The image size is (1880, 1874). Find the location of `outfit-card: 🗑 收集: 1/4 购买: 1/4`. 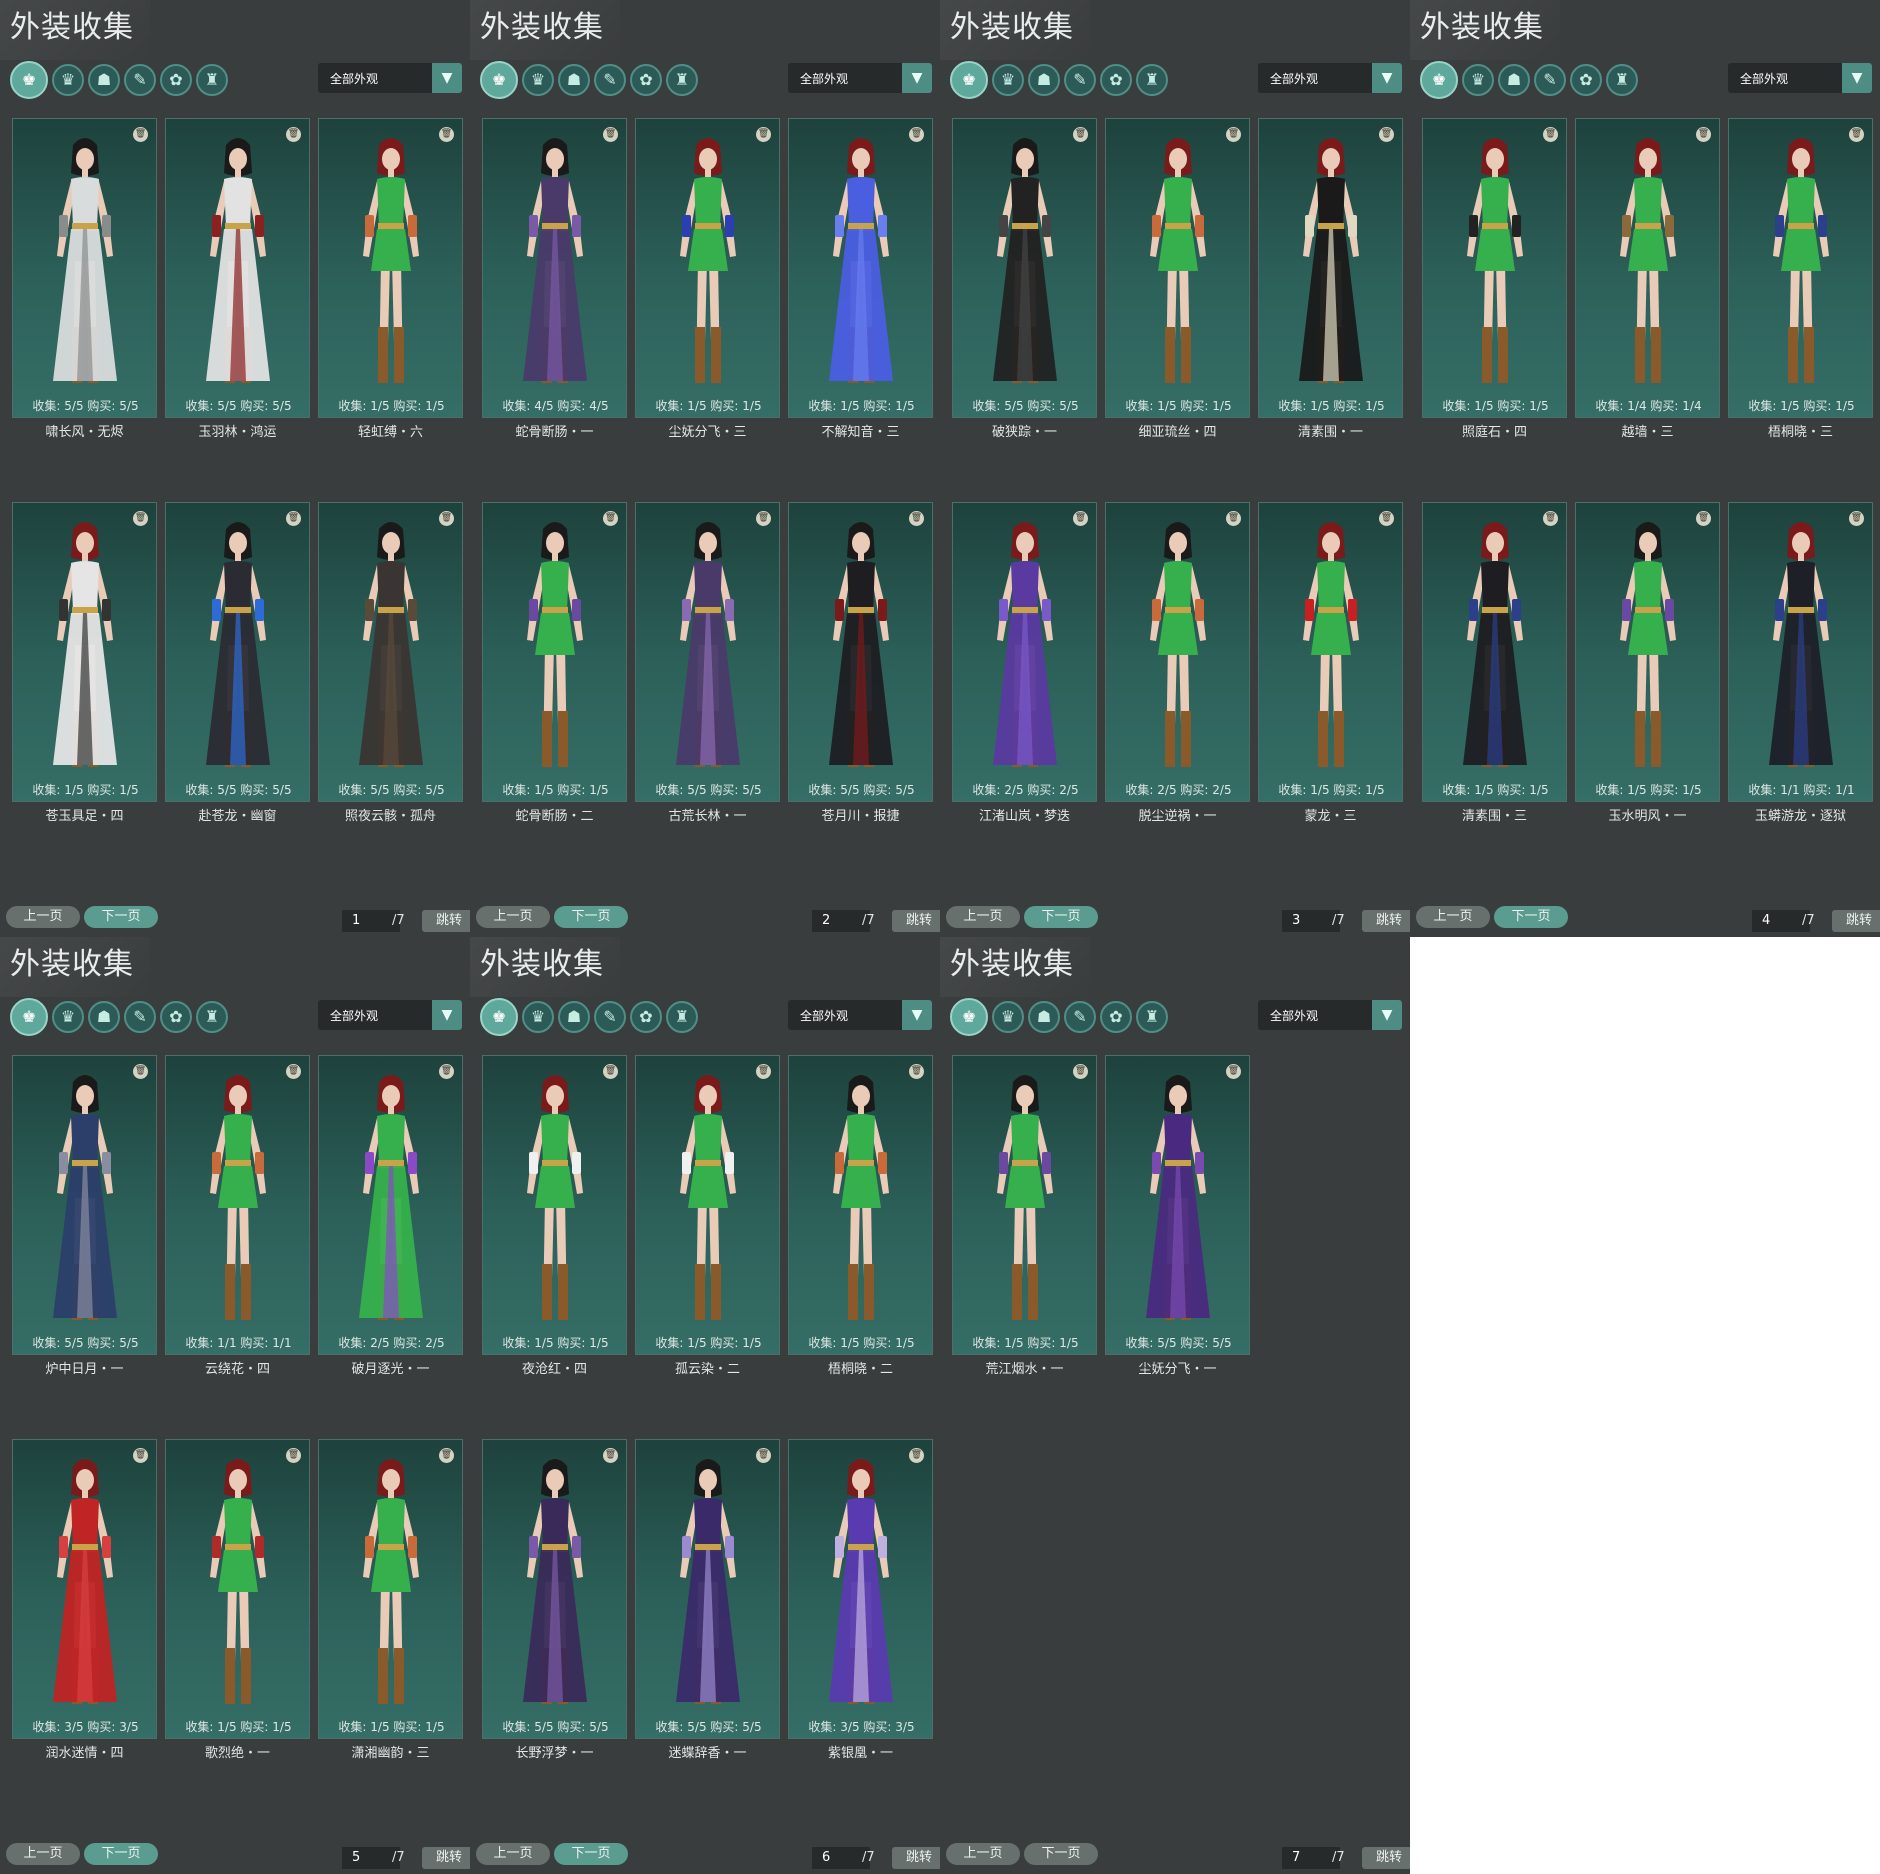

outfit-card: 🗑 收集: 1/4 购买: 1/4 is located at coordinates (1647, 268).